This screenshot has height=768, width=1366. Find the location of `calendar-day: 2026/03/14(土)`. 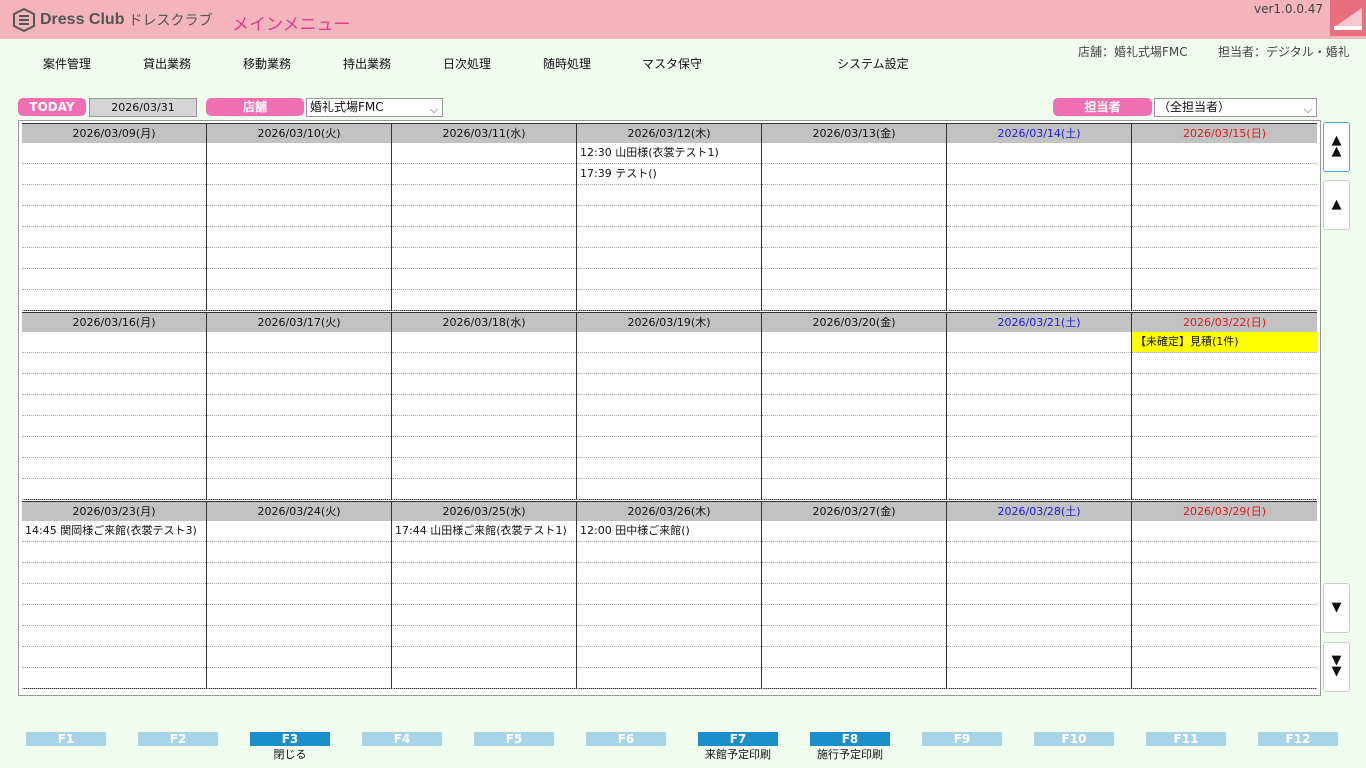

calendar-day: 2026/03/14(土) is located at coordinates (1039, 217).